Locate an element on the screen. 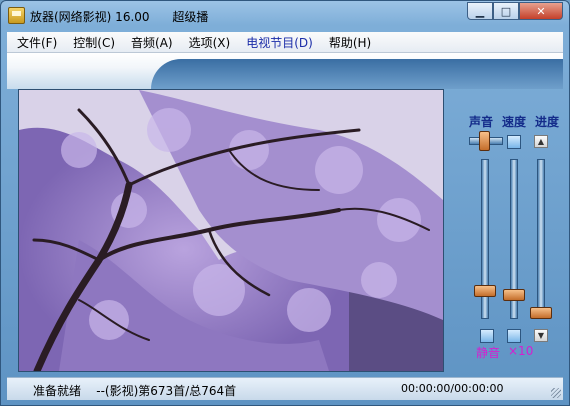 The height and width of the screenshot is (406, 570). speed-thumb is located at coordinates (514, 295).